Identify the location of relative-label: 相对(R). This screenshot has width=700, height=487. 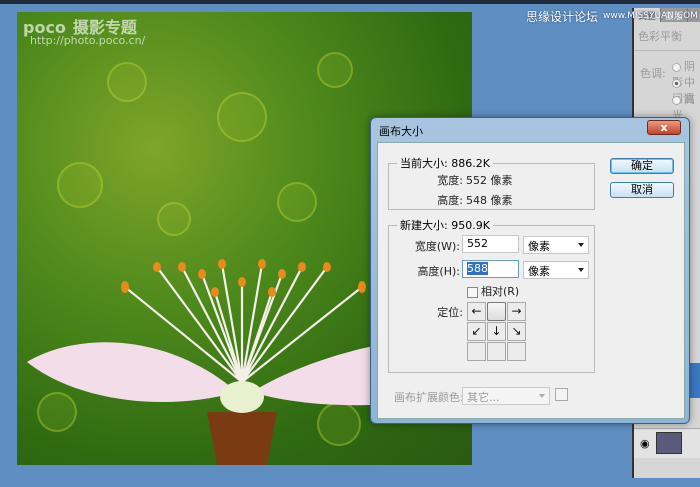
(500, 291).